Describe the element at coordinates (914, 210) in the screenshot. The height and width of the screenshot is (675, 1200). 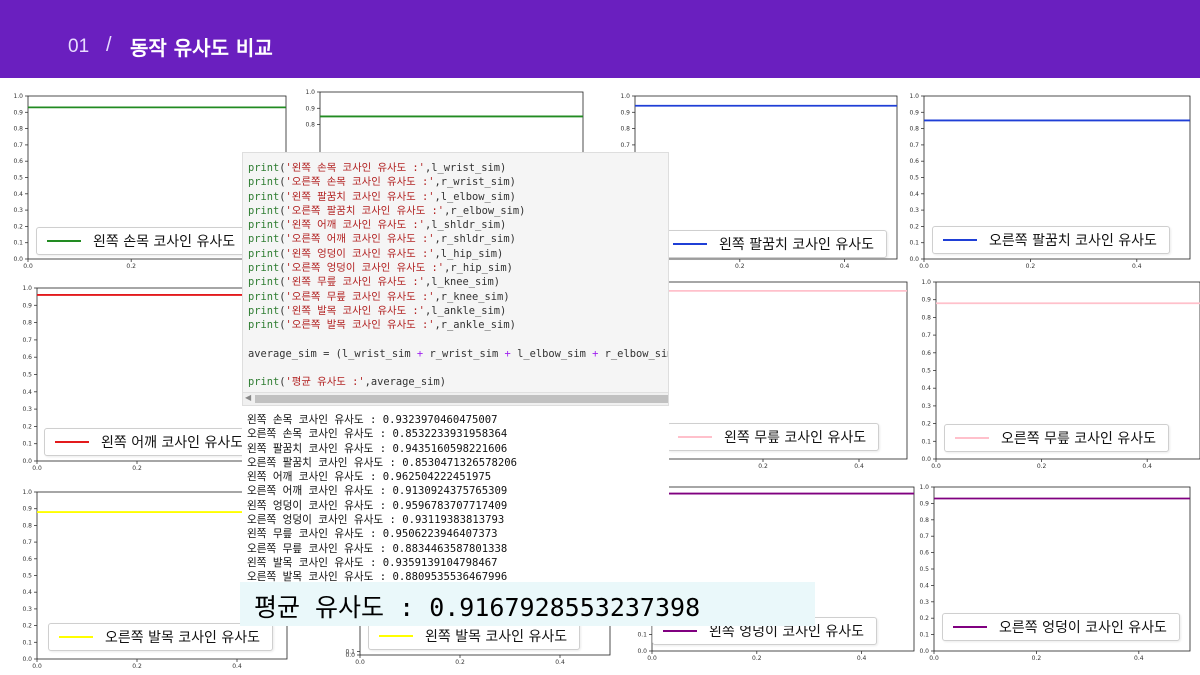
I see `y-tick-label: 0.3` at that location.